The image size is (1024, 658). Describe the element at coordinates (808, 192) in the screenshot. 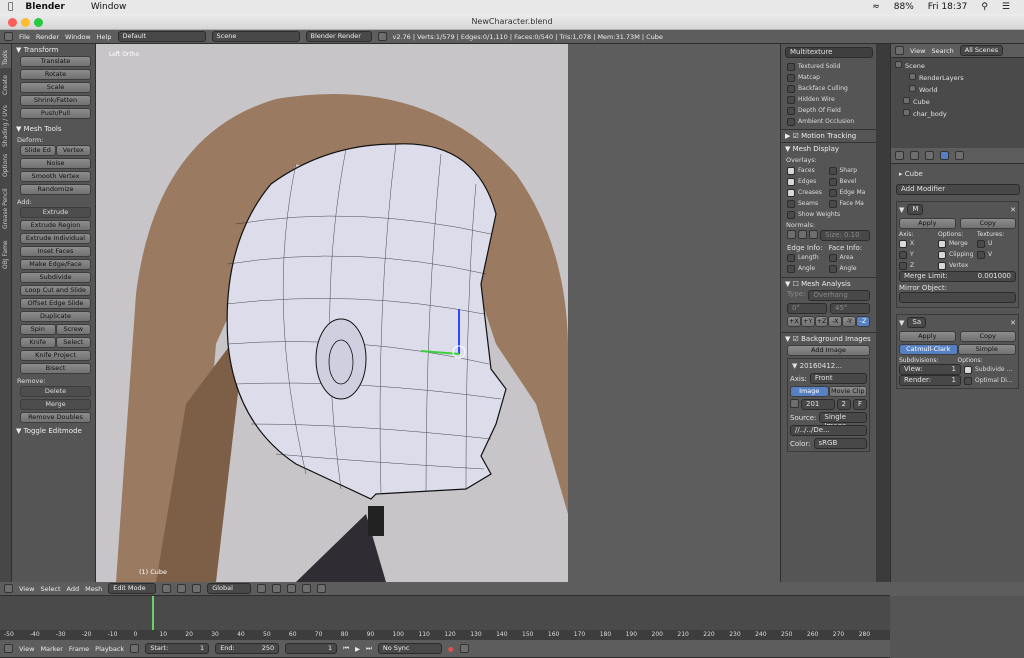

I see `creases-checkbox: Creases` at that location.